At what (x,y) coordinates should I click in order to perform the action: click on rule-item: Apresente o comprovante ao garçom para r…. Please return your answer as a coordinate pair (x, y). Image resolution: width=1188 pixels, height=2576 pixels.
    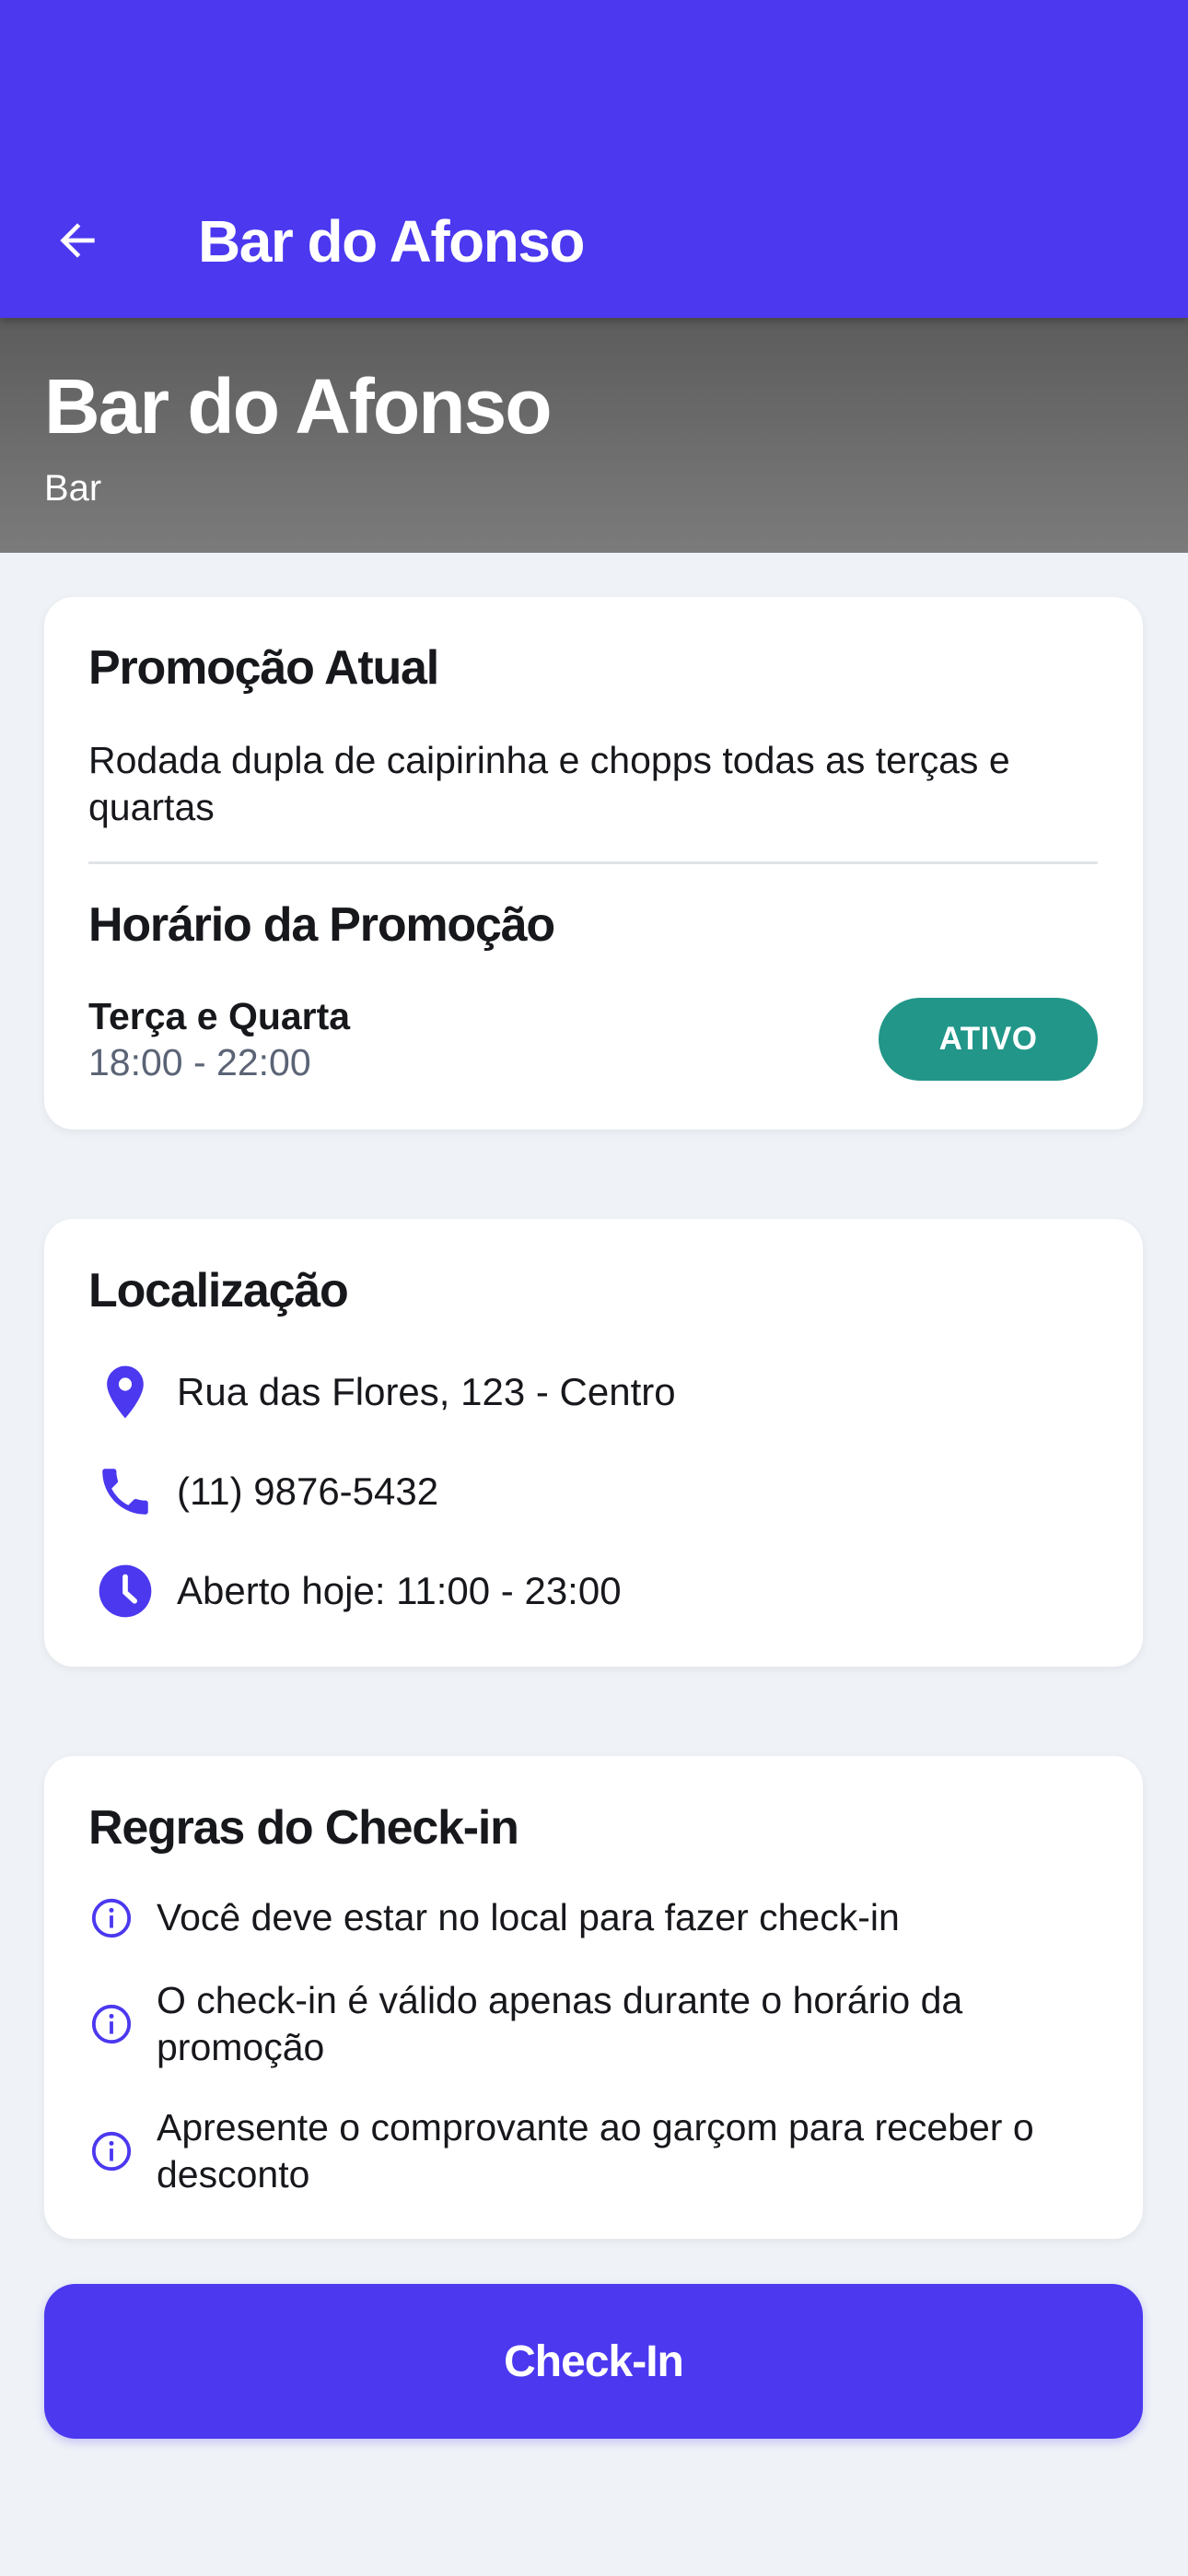
    Looking at the image, I should click on (599, 2151).